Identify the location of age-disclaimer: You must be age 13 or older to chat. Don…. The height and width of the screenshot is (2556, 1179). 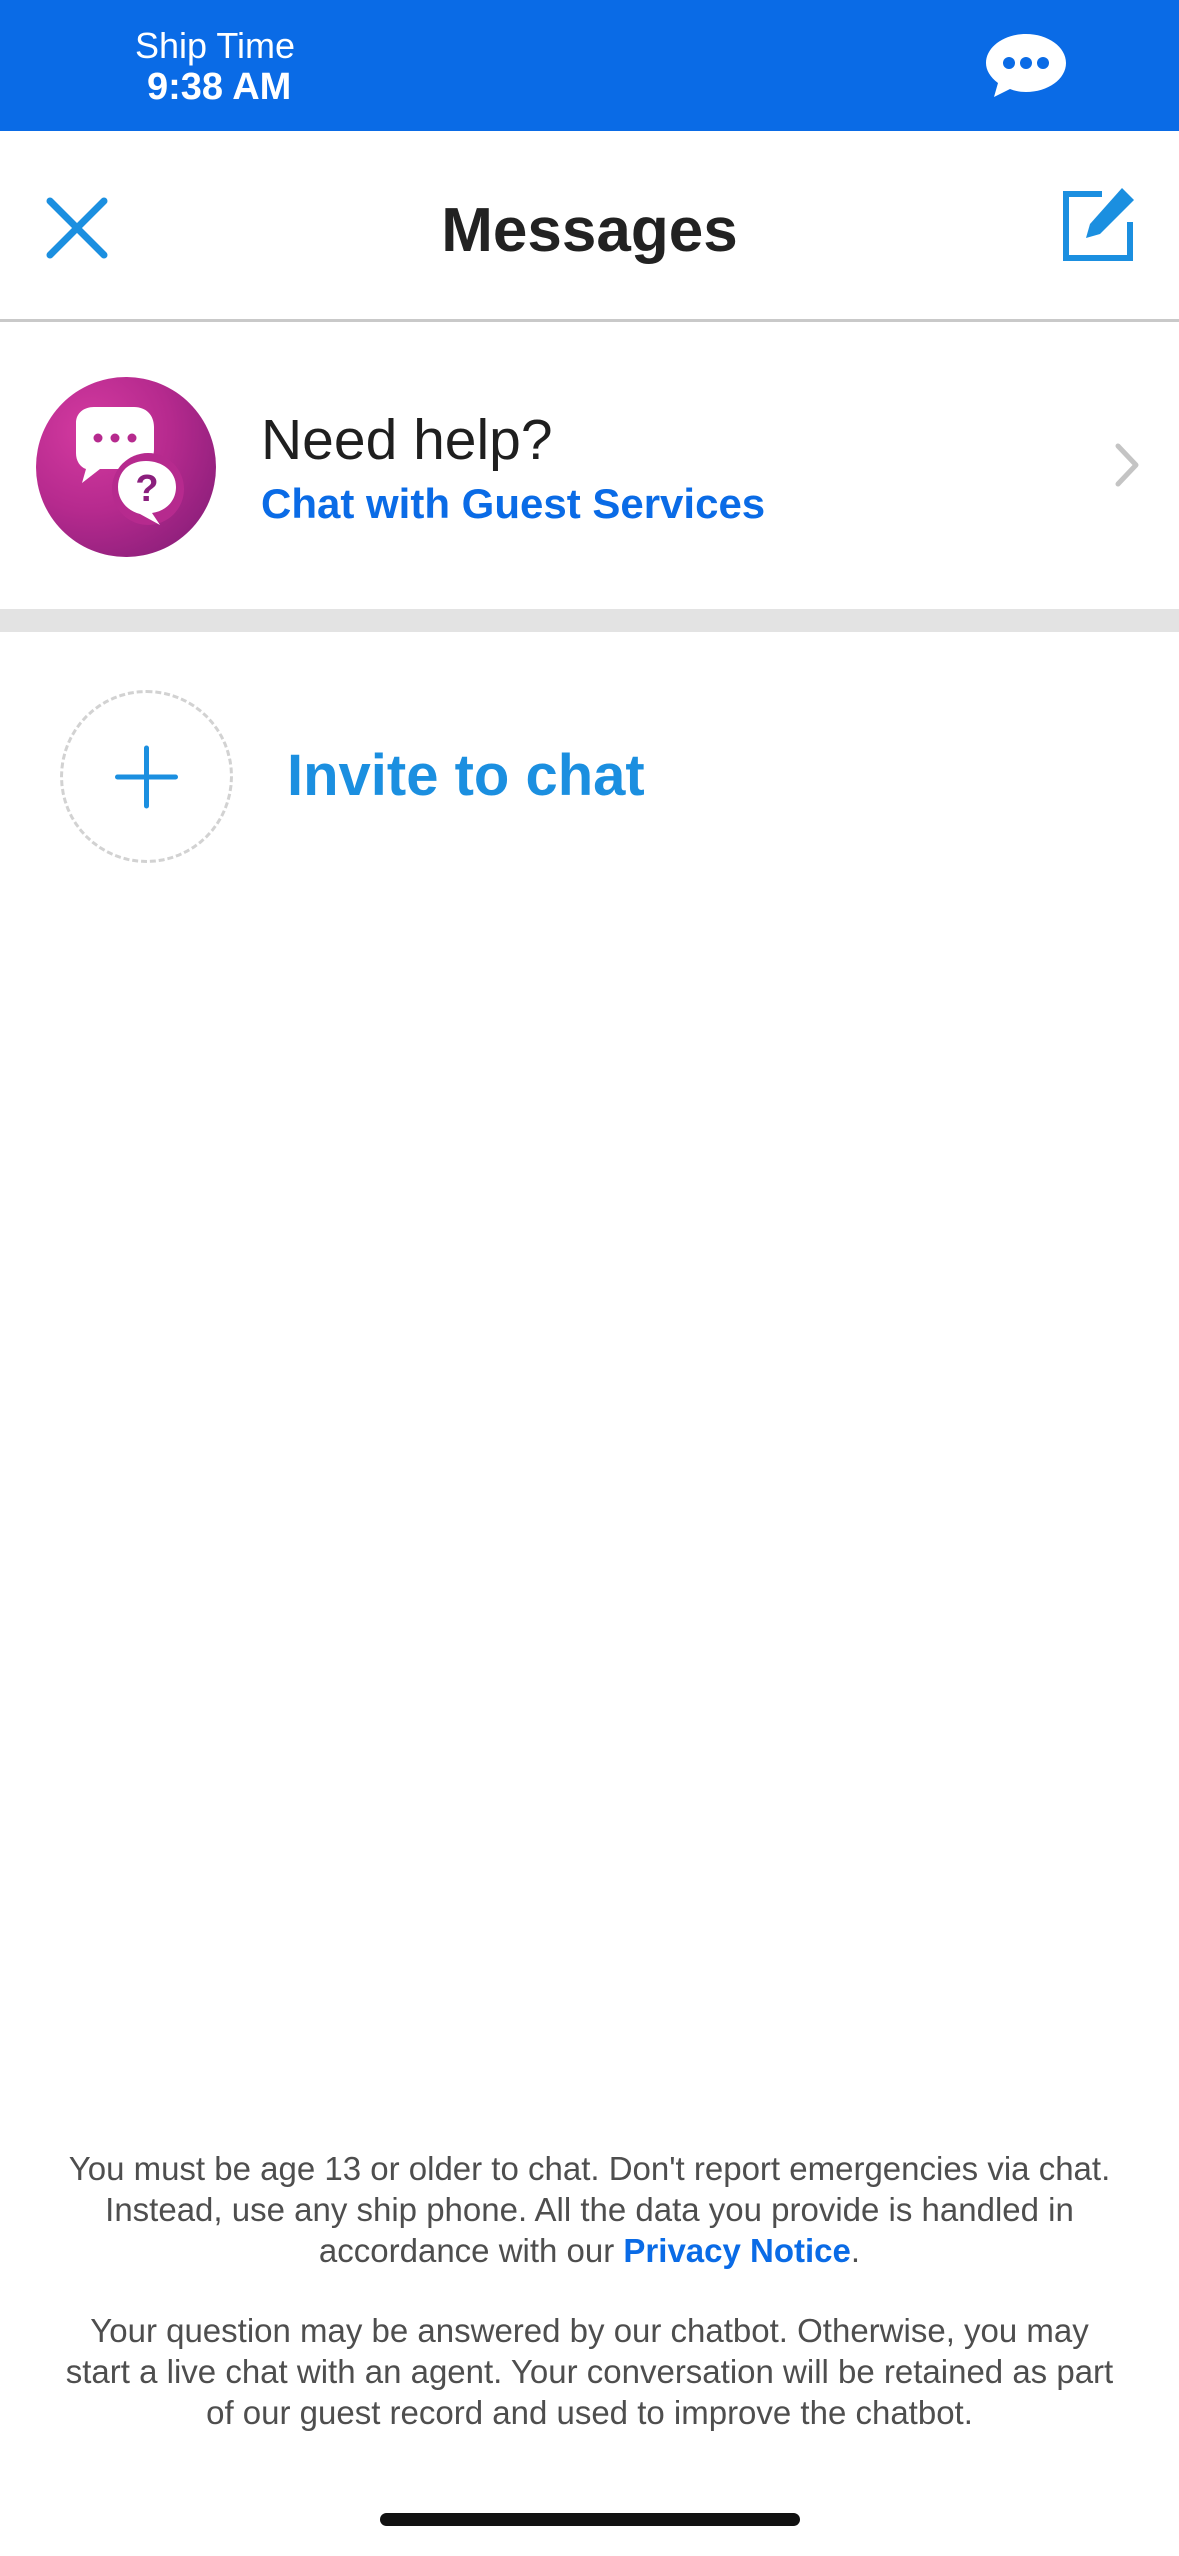
(589, 2209).